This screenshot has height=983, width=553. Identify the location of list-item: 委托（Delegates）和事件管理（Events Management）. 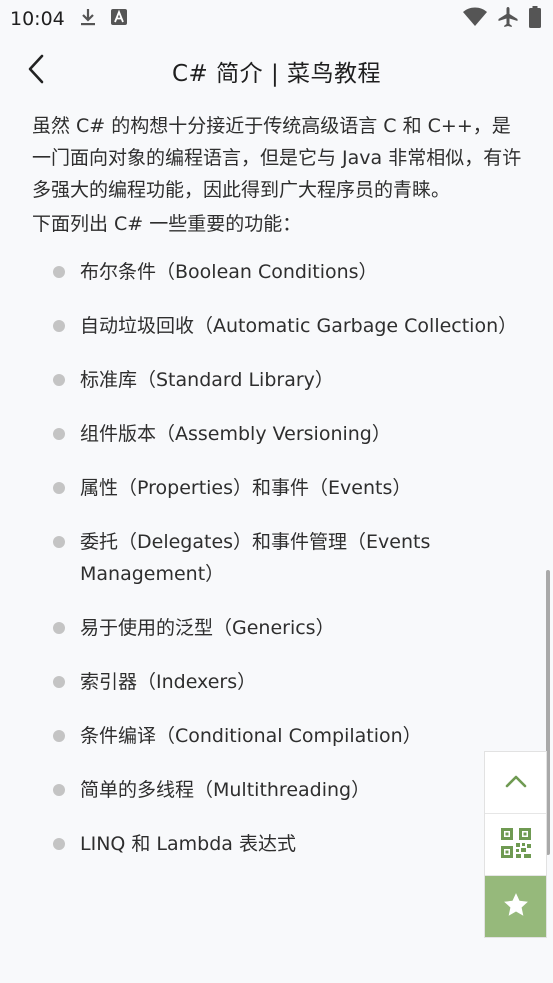
(277, 558).